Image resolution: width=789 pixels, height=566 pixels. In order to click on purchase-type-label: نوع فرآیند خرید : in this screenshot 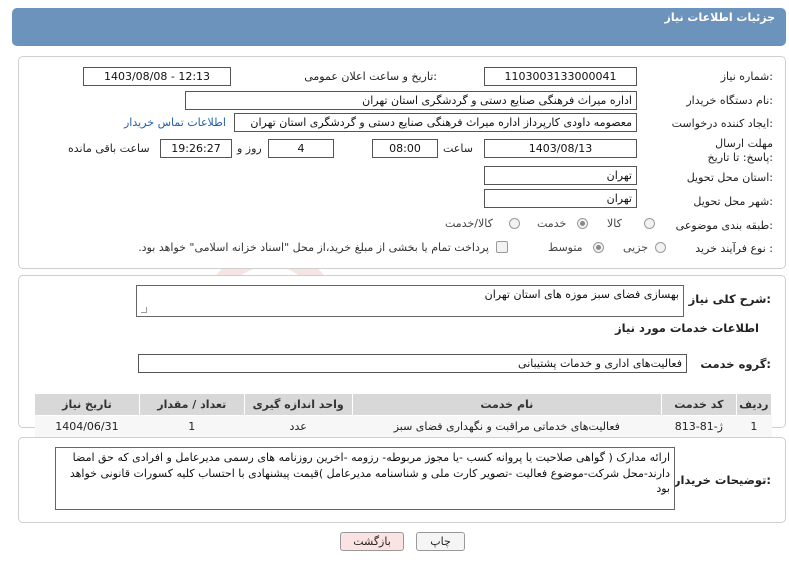, I will do `click(734, 248)`.